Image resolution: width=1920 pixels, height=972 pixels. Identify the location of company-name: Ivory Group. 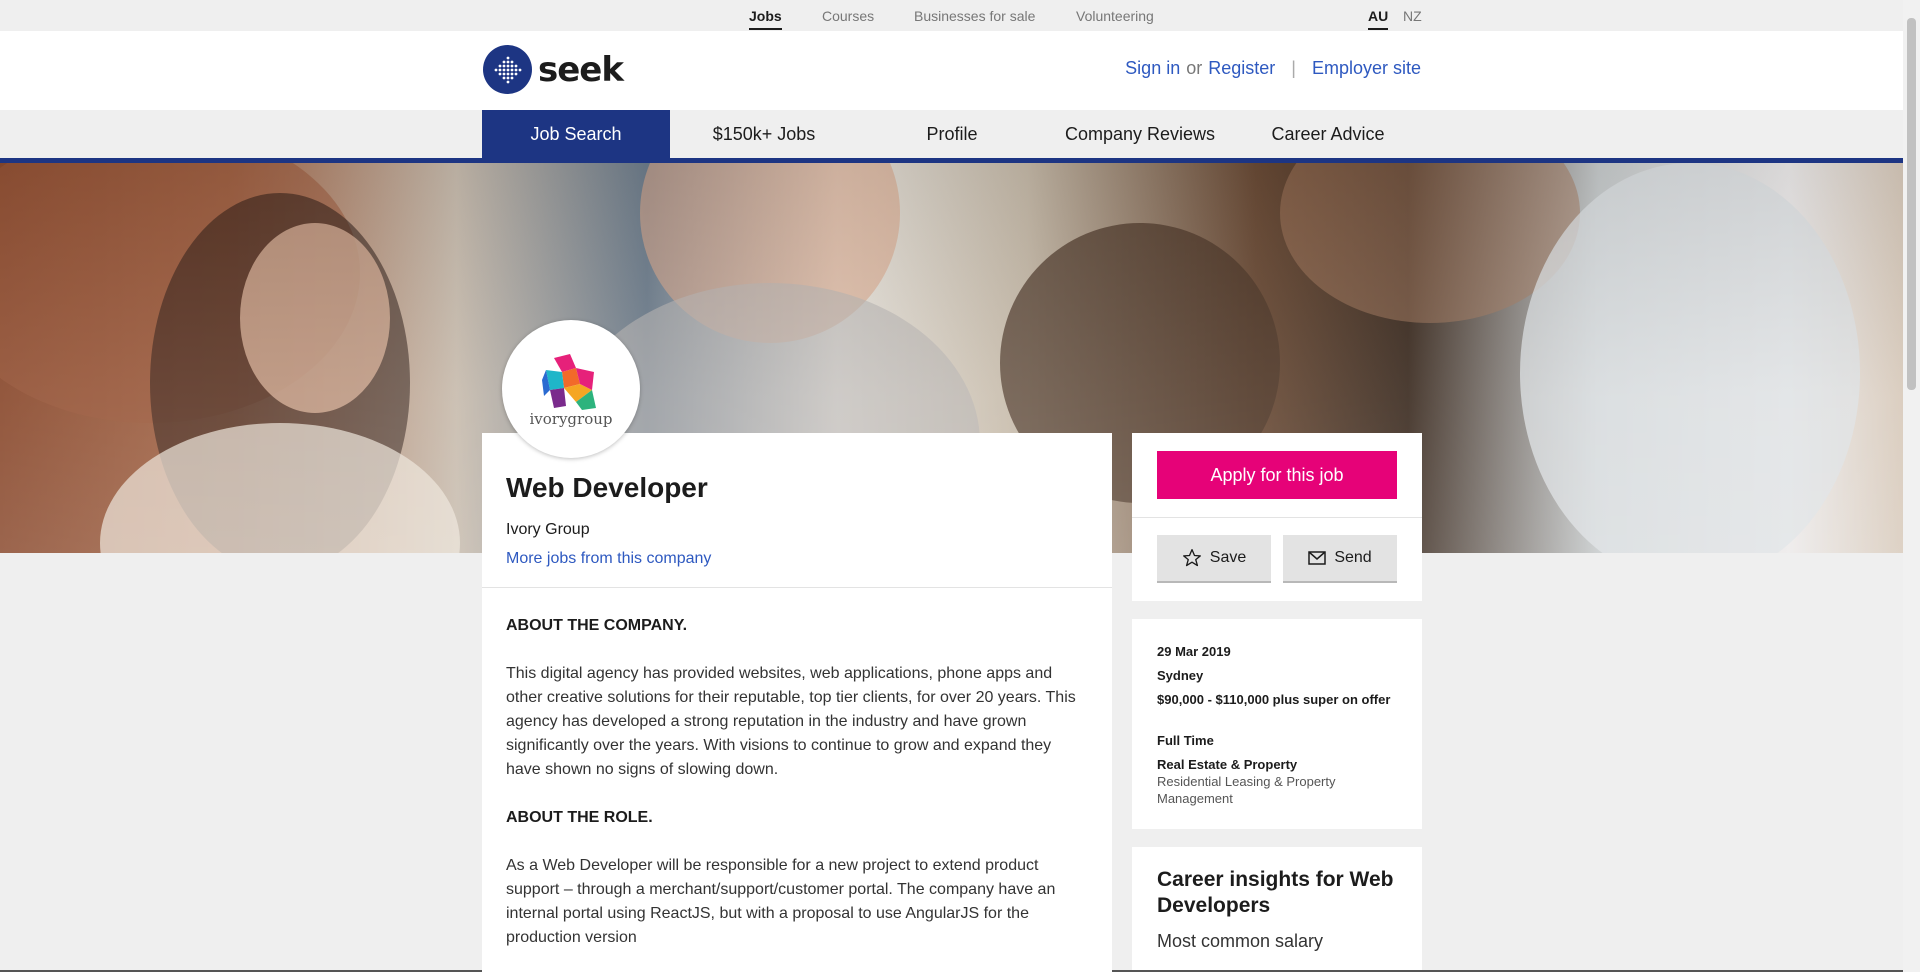
(548, 529).